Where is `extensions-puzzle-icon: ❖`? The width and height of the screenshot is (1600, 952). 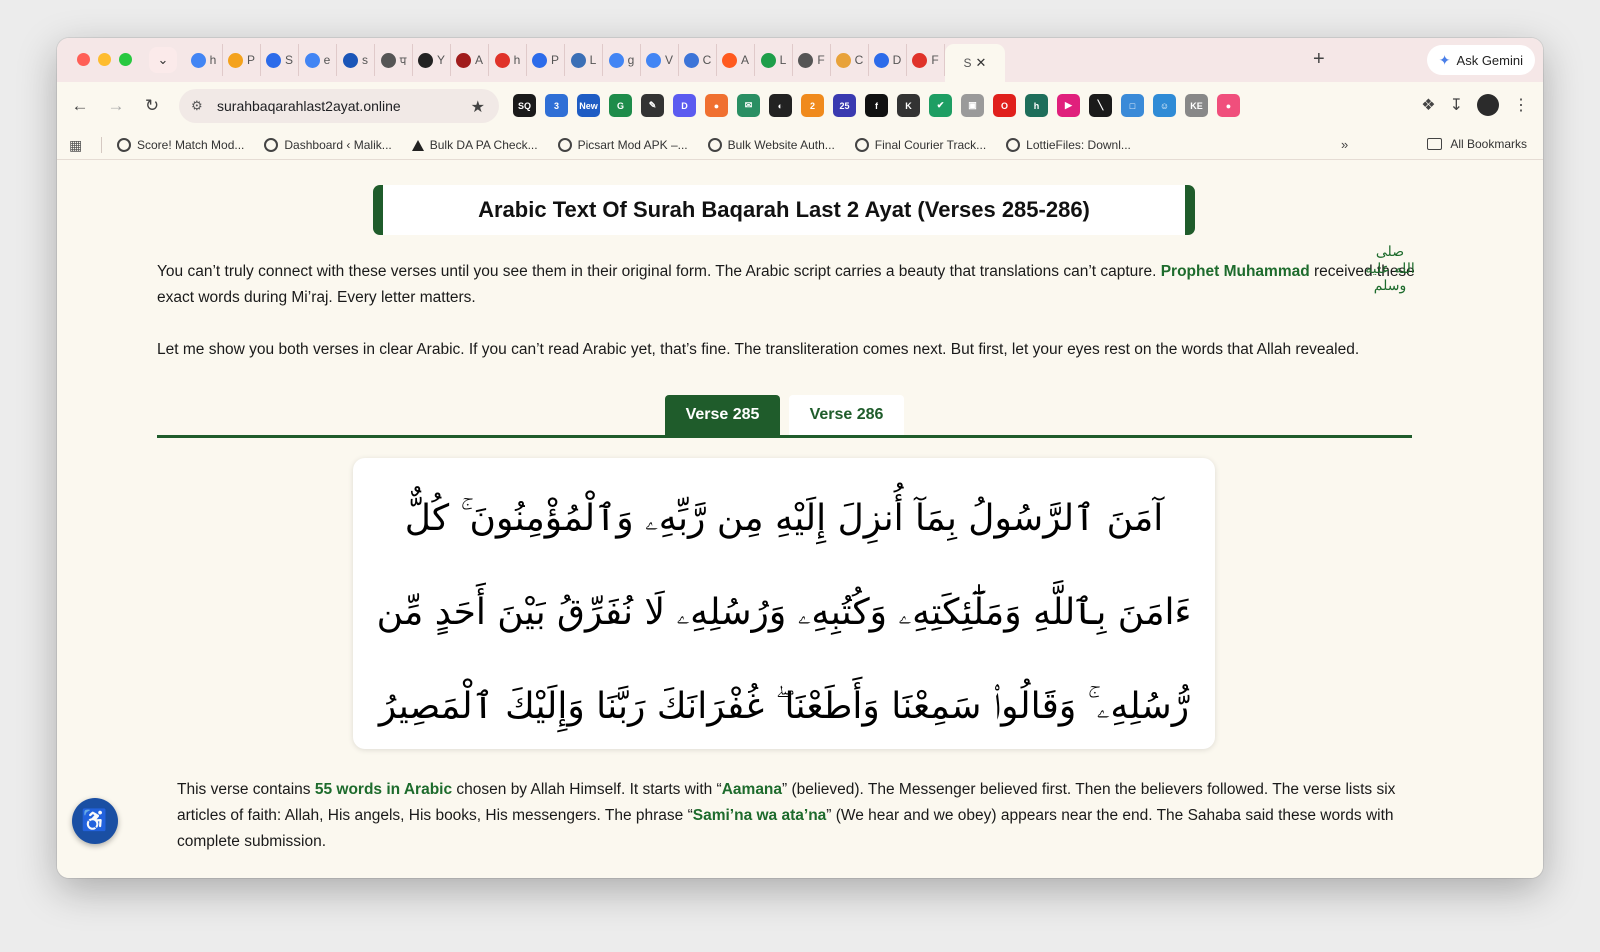 extensions-puzzle-icon: ❖ is located at coordinates (1428, 105).